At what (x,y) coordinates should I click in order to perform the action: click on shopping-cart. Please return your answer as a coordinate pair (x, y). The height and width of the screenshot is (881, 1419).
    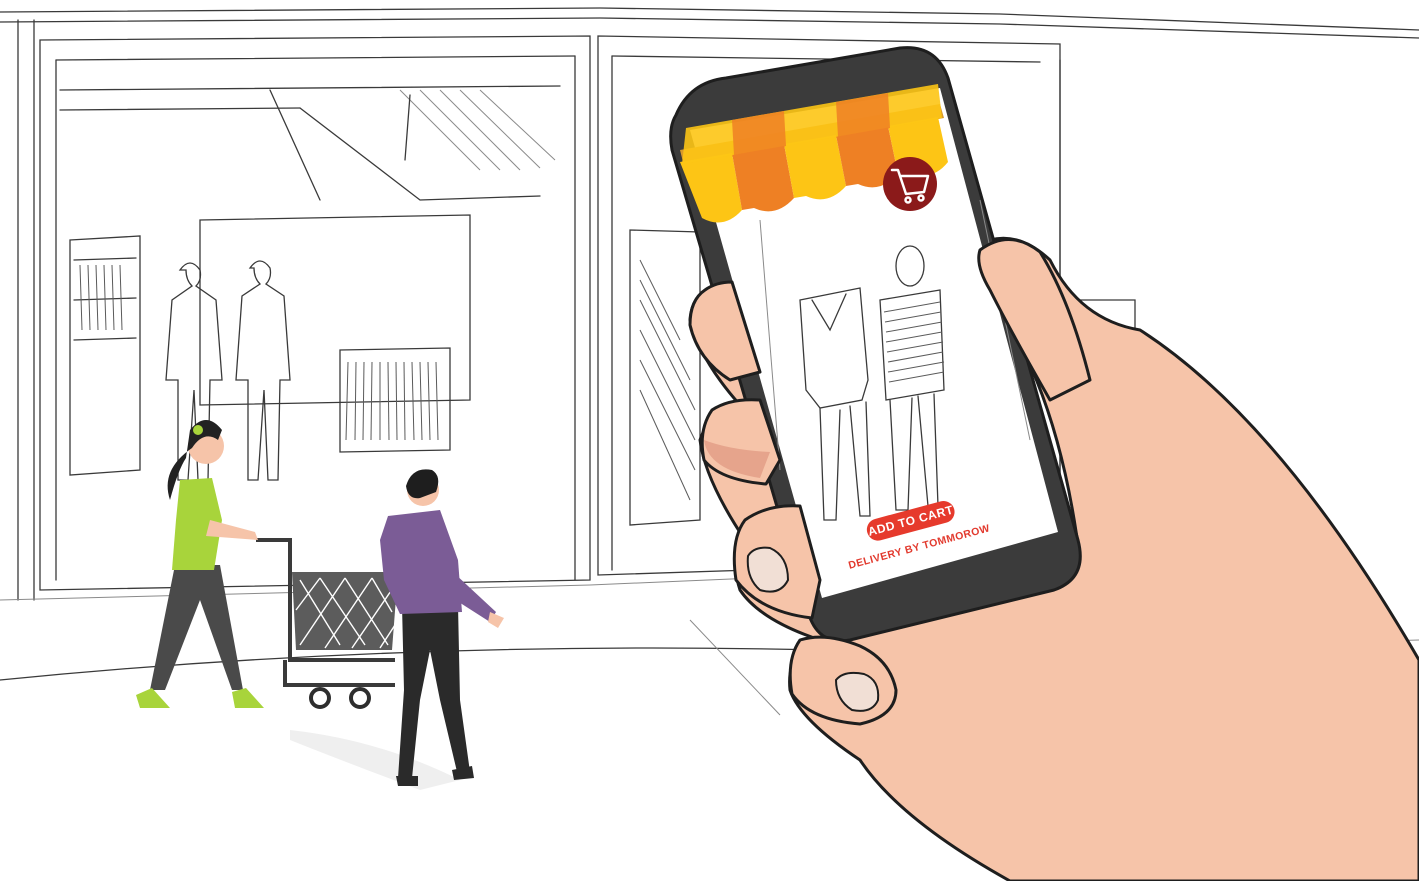
    Looking at the image, I should click on (327, 623).